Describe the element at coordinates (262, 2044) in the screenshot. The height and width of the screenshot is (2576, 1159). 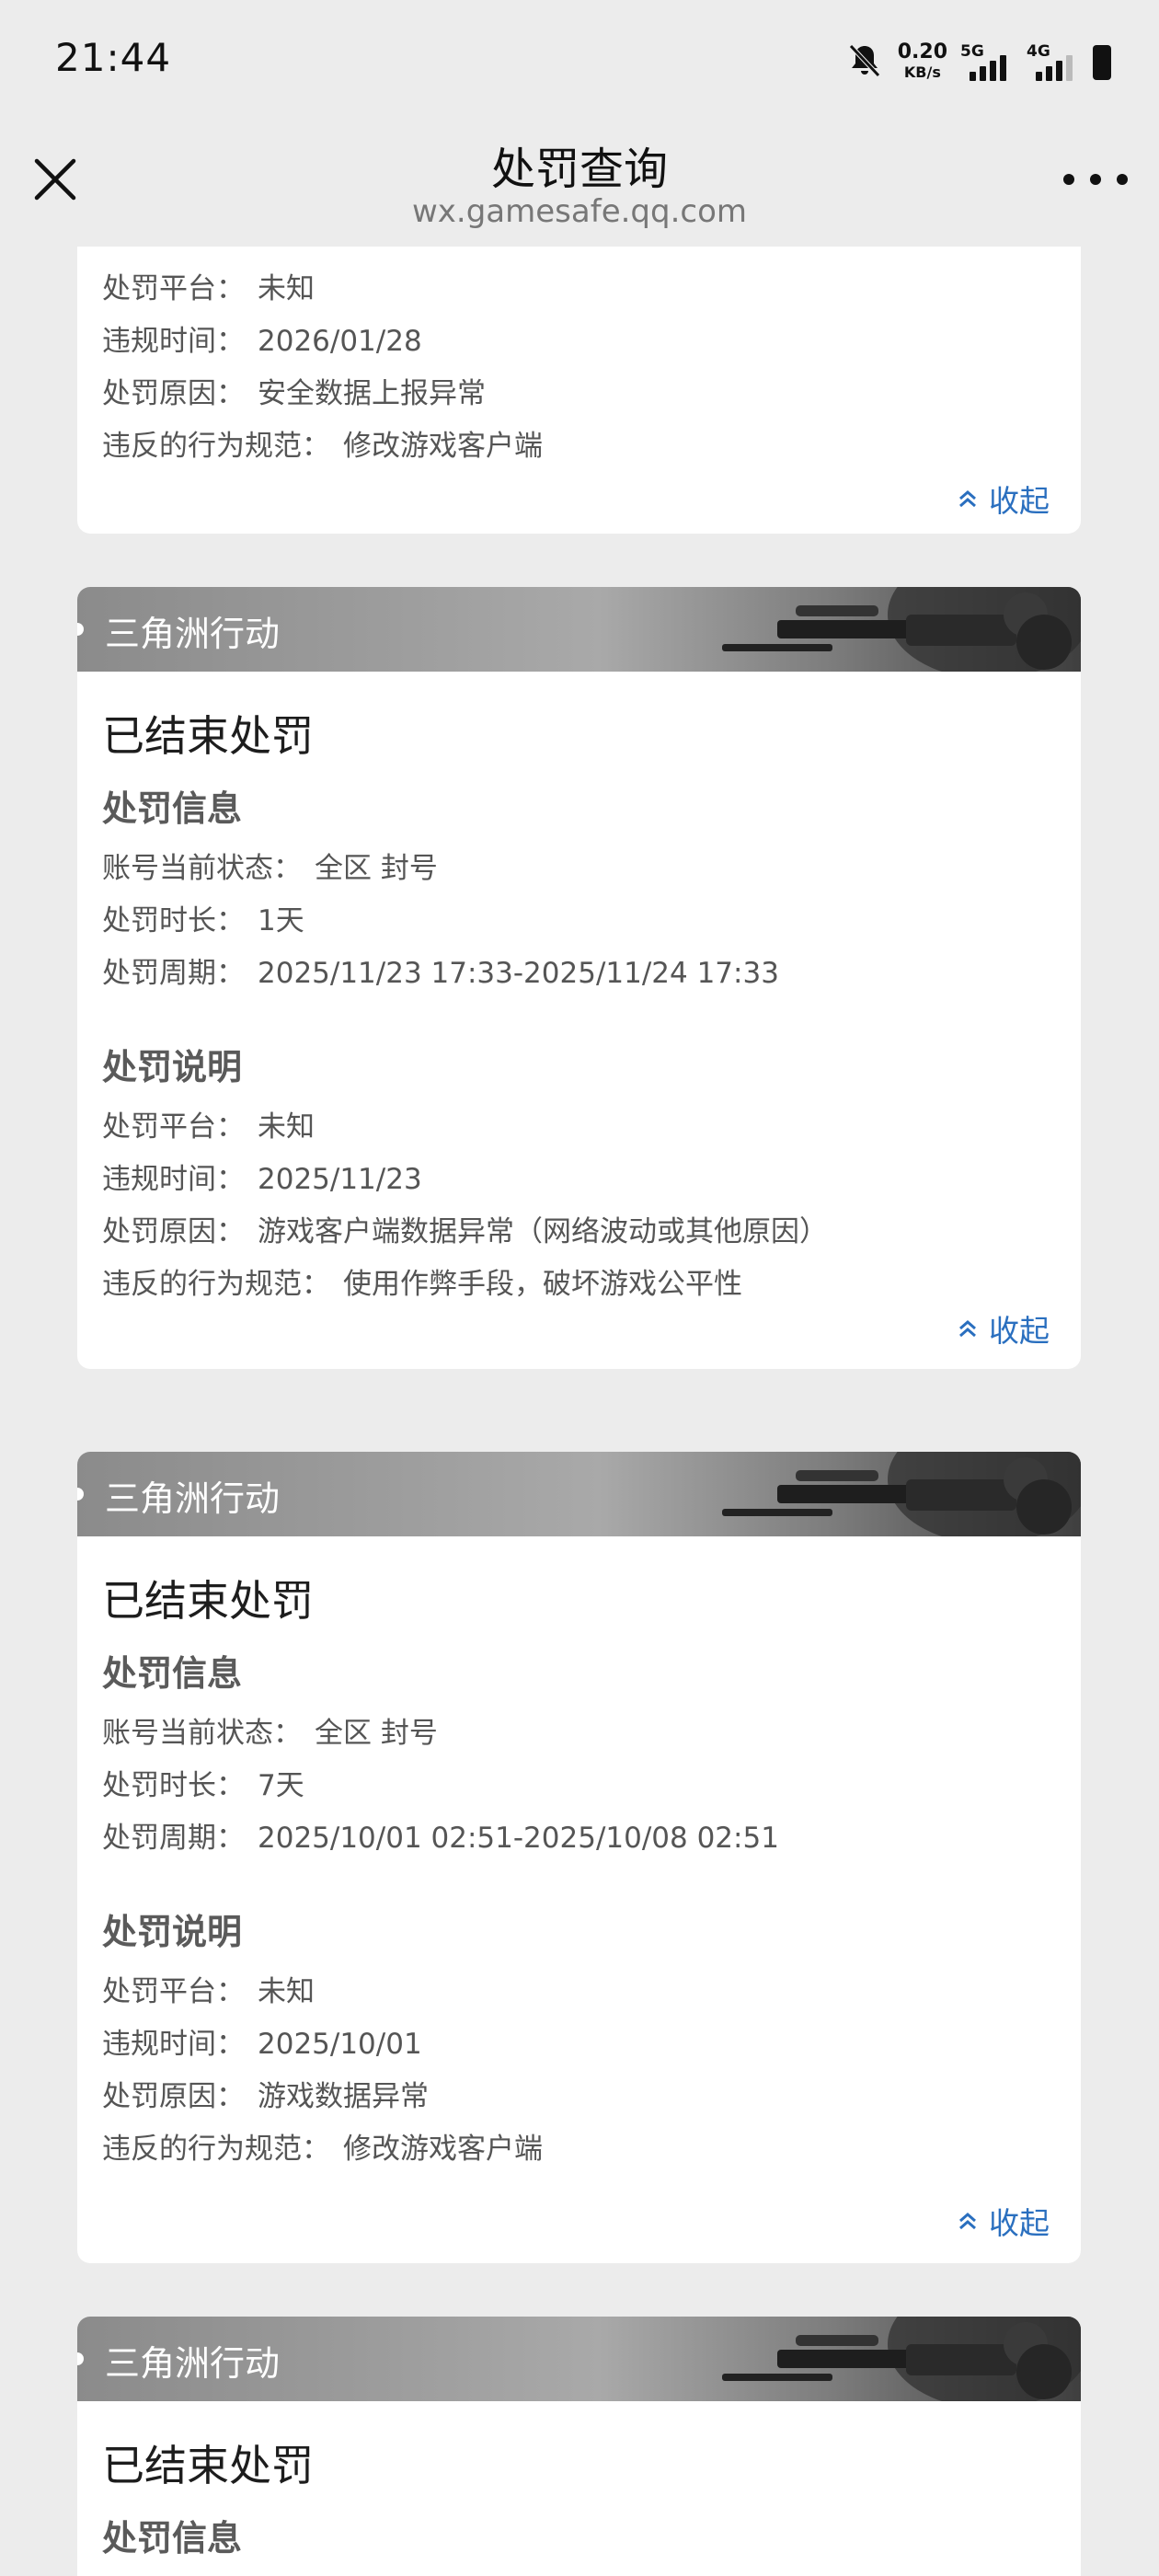
I see `violation-time-row: 违规时间： 2025/10/01` at that location.